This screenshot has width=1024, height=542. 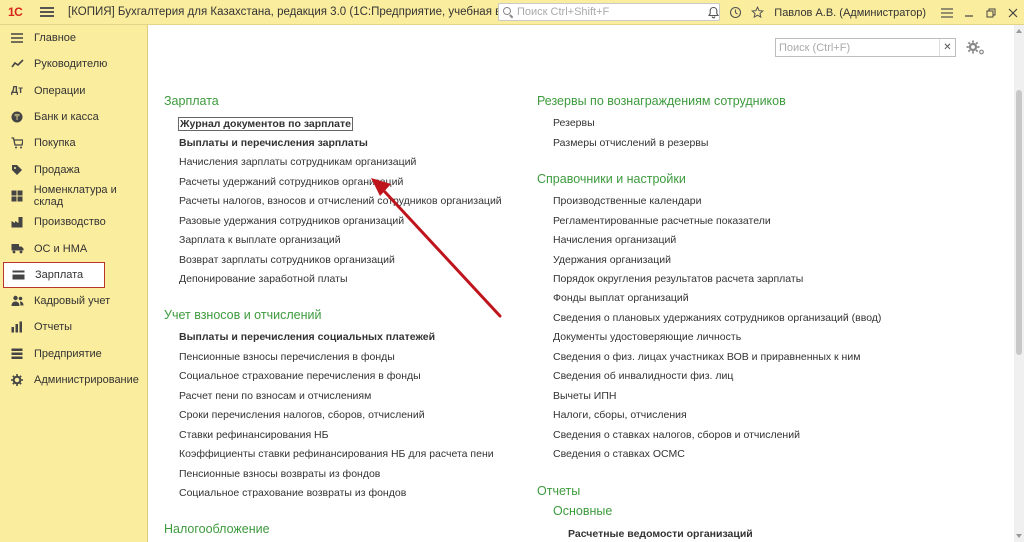 I want to click on chart-icon, so click(x=17, y=64).